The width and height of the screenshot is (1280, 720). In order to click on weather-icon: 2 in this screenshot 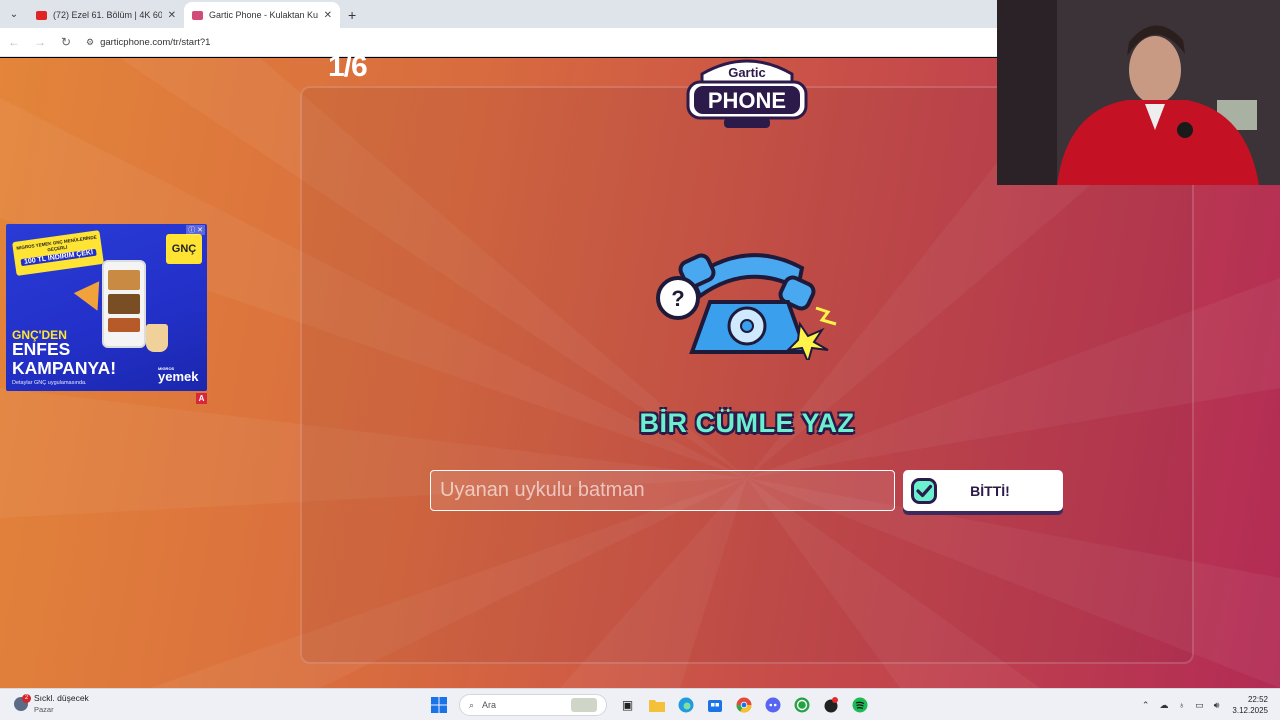, I will do `click(22, 702)`.